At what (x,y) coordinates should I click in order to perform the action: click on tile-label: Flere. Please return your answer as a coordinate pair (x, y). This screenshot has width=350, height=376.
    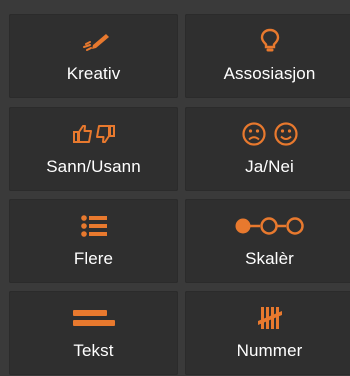
    Looking at the image, I should click on (93, 258).